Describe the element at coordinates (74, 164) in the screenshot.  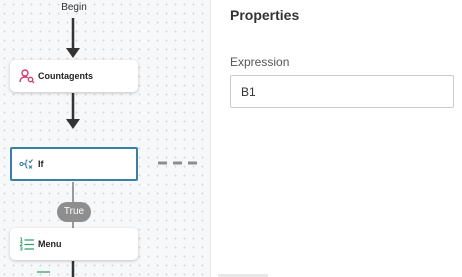
I see `node-if: If` at that location.